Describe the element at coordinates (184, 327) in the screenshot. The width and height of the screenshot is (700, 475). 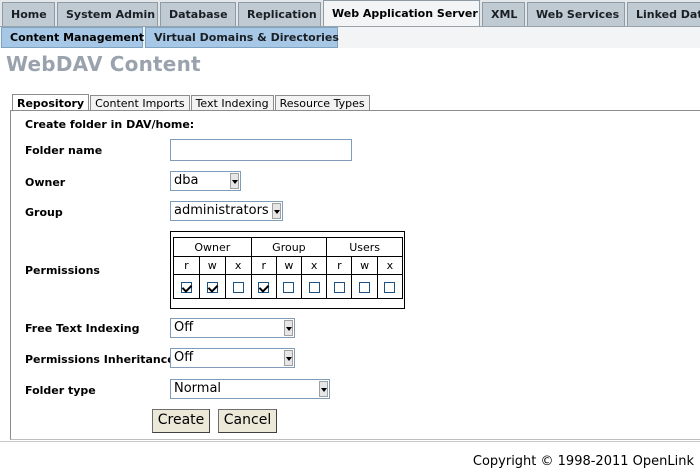
I see `free-text-indexing-value: Off` at that location.